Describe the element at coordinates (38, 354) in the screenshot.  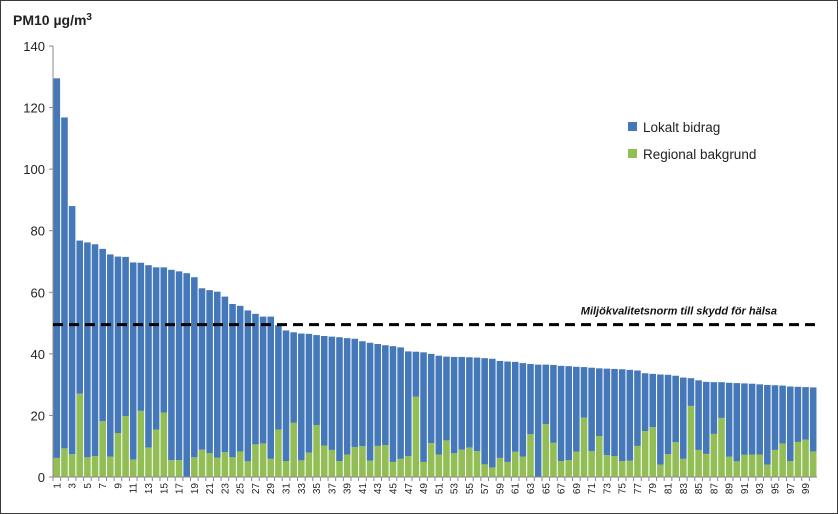
I see `y-tick-label: 40` at that location.